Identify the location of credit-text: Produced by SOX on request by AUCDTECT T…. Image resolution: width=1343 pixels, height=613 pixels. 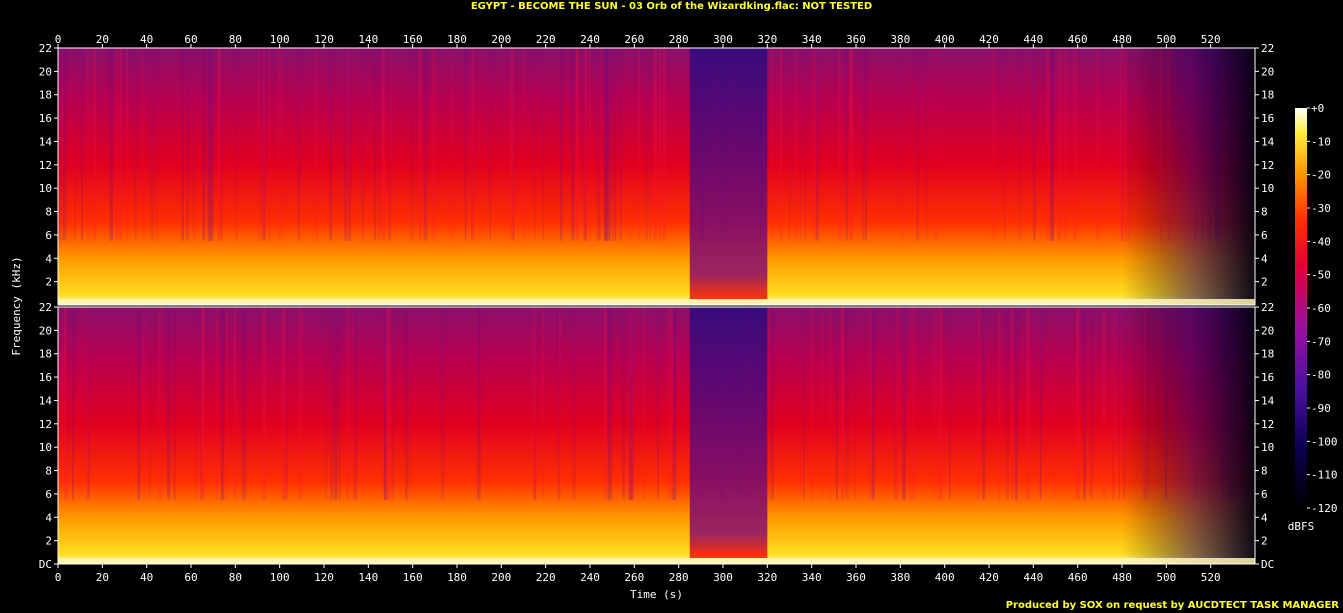
(1172, 605).